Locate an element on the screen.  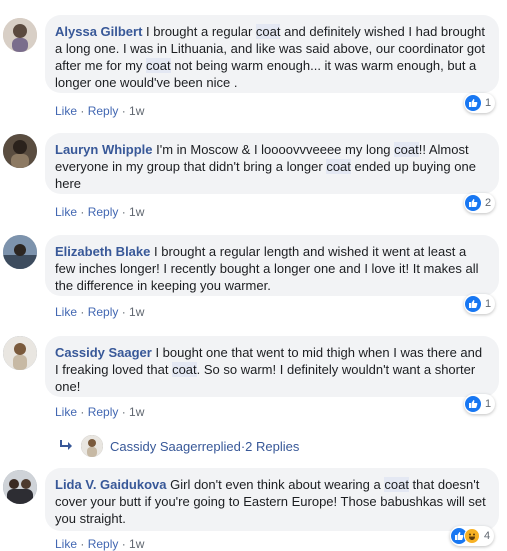
haha-reaction-icon is located at coordinates (472, 536).